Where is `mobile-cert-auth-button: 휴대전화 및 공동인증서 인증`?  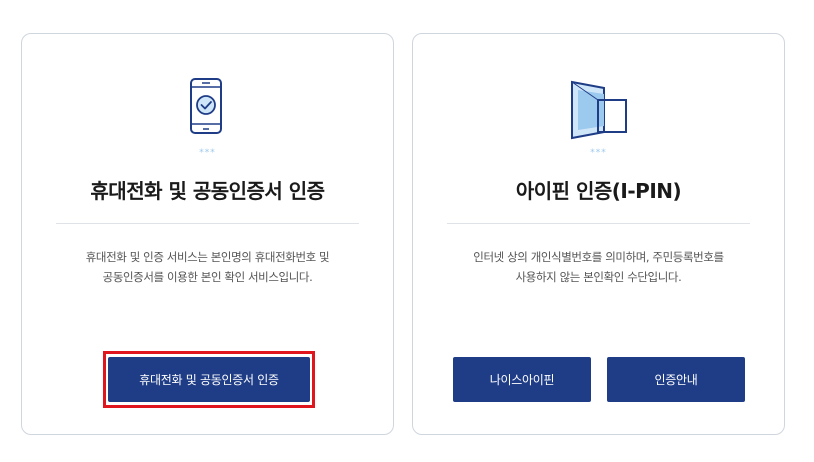 mobile-cert-auth-button: 휴대전화 및 공동인증서 인증 is located at coordinates (209, 379).